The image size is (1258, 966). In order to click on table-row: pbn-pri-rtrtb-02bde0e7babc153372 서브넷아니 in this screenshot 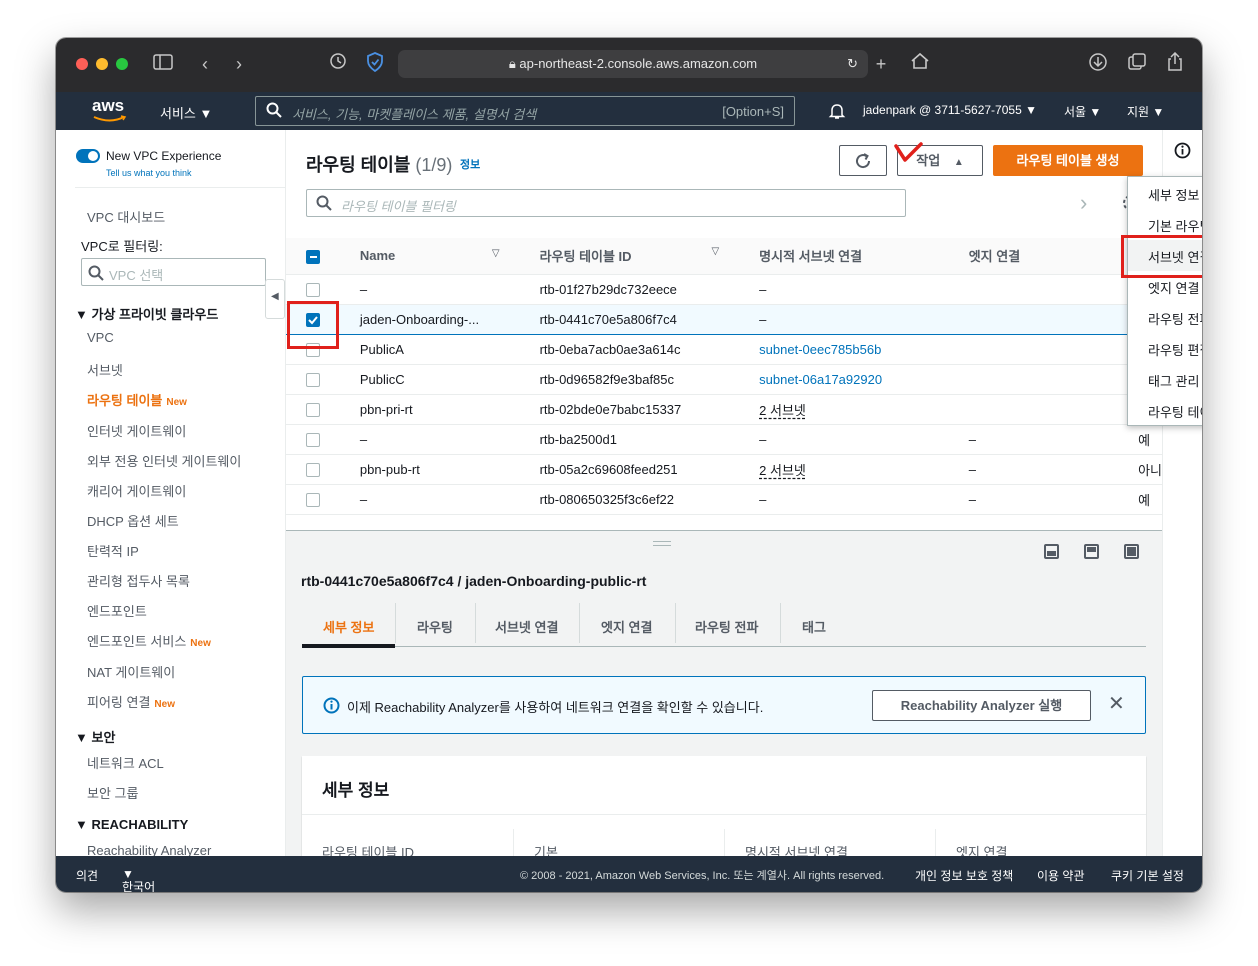, I will do `click(724, 409)`.